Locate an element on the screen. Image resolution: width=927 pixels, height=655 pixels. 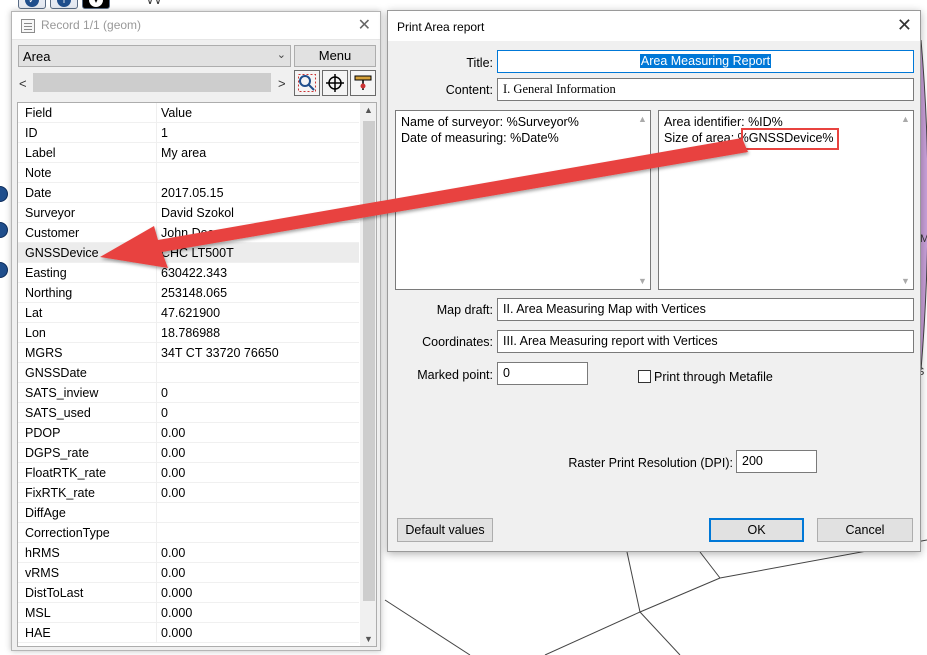
content-label: Content: is located at coordinates (469, 90).